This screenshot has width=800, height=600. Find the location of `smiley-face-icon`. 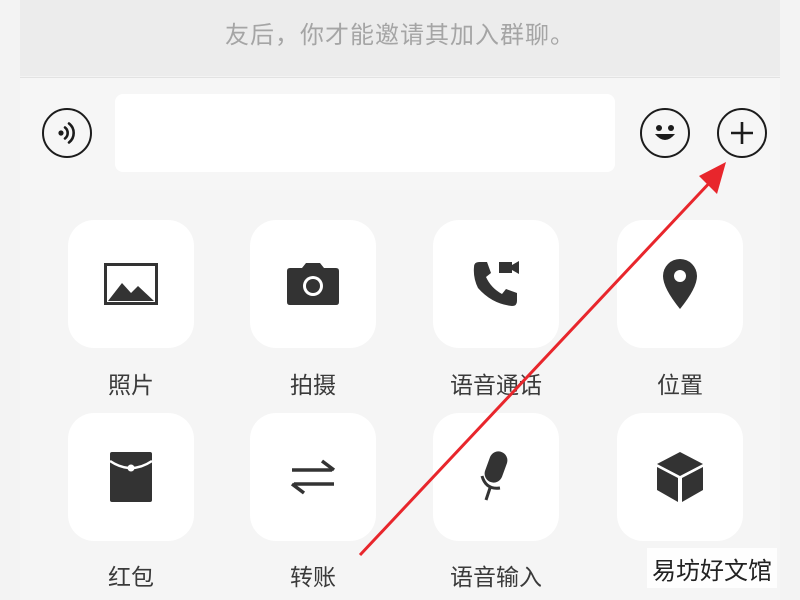

smiley-face-icon is located at coordinates (665, 132).